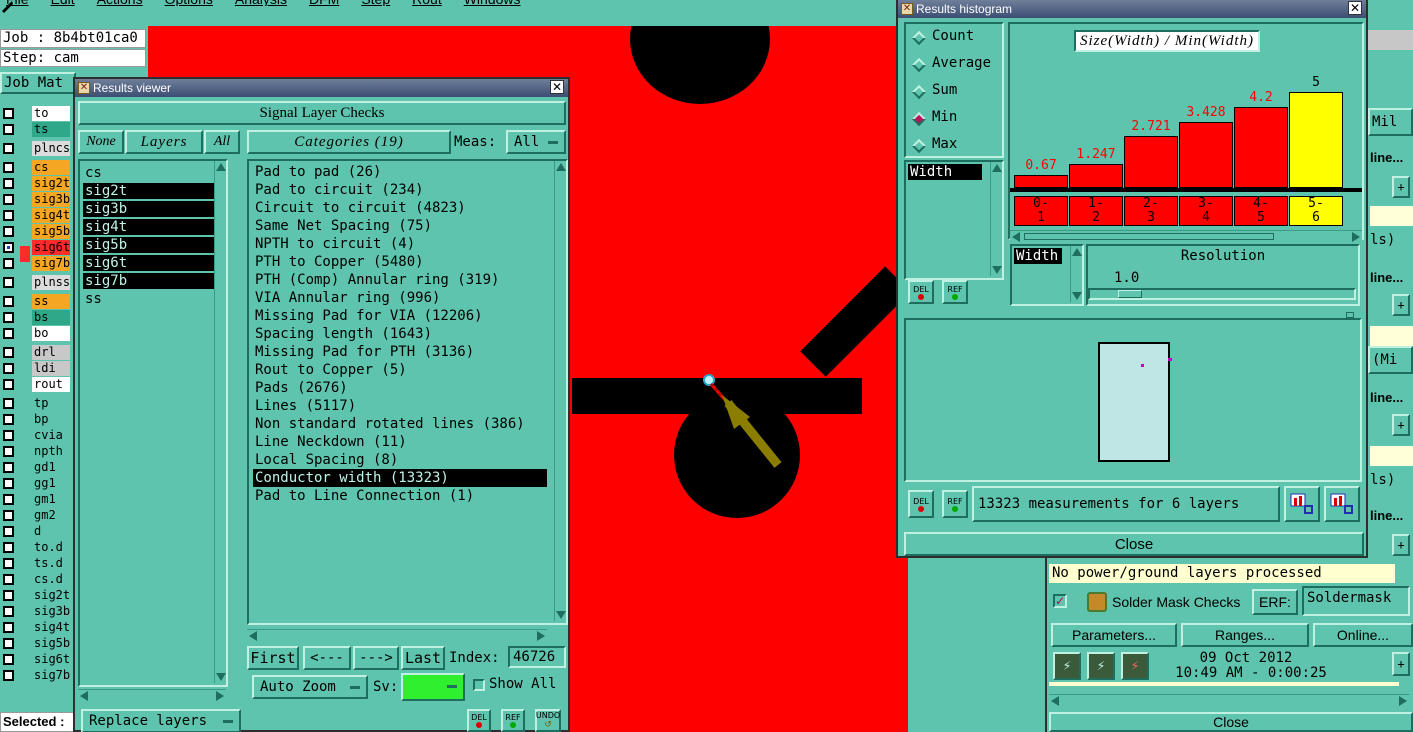  I want to click on layer-list-item: sig2t, so click(153, 191).